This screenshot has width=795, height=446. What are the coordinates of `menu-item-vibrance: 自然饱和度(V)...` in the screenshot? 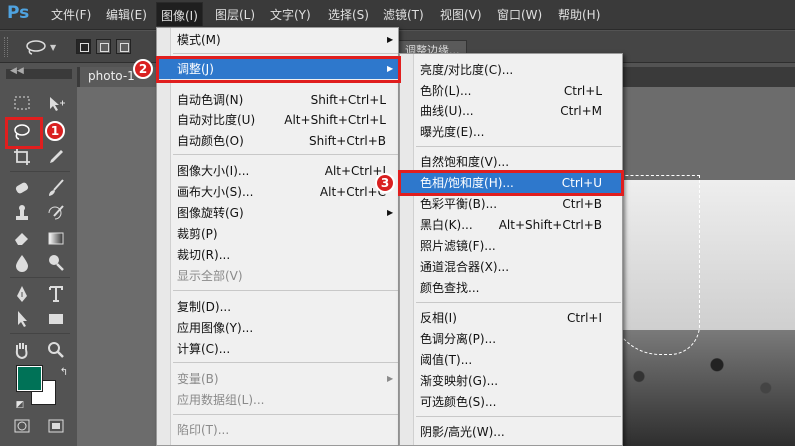 It's located at (511, 162).